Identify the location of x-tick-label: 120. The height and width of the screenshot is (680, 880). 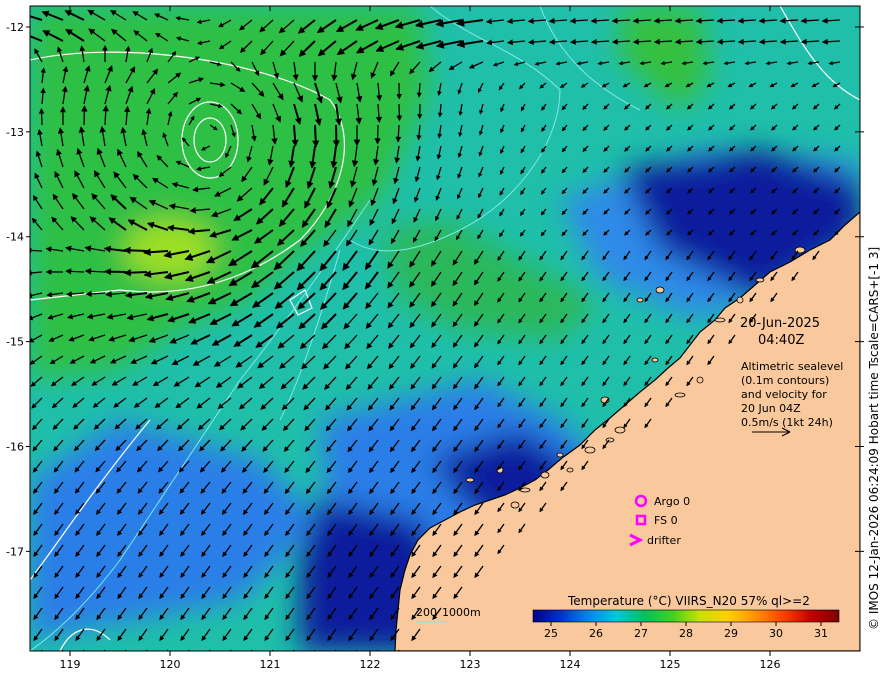
(170, 664).